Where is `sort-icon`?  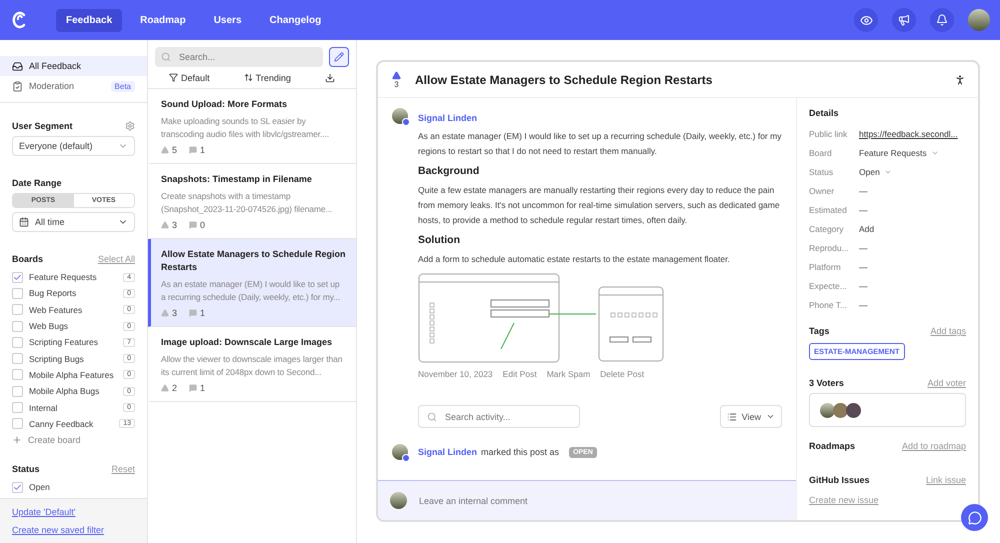
sort-icon is located at coordinates (248, 77).